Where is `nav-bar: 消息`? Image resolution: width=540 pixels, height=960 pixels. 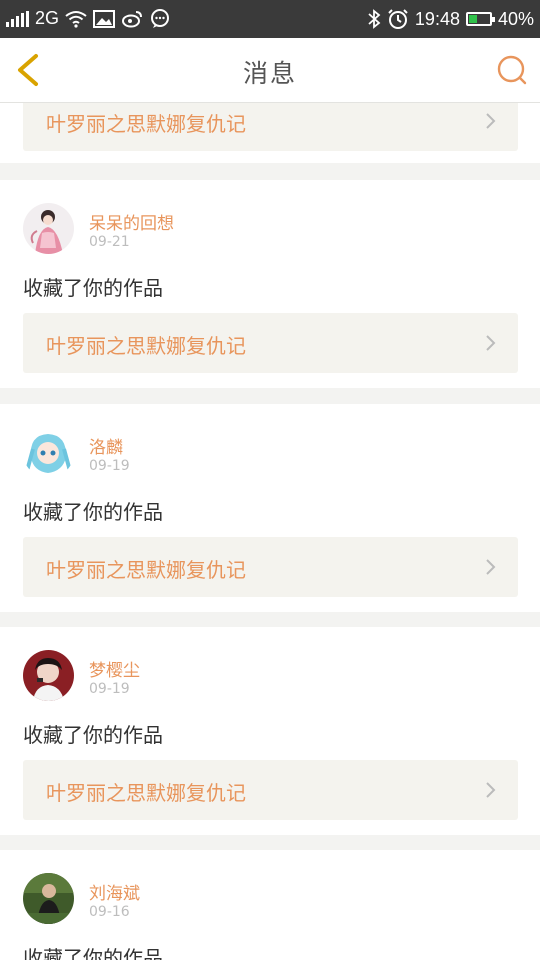 nav-bar: 消息 is located at coordinates (270, 70).